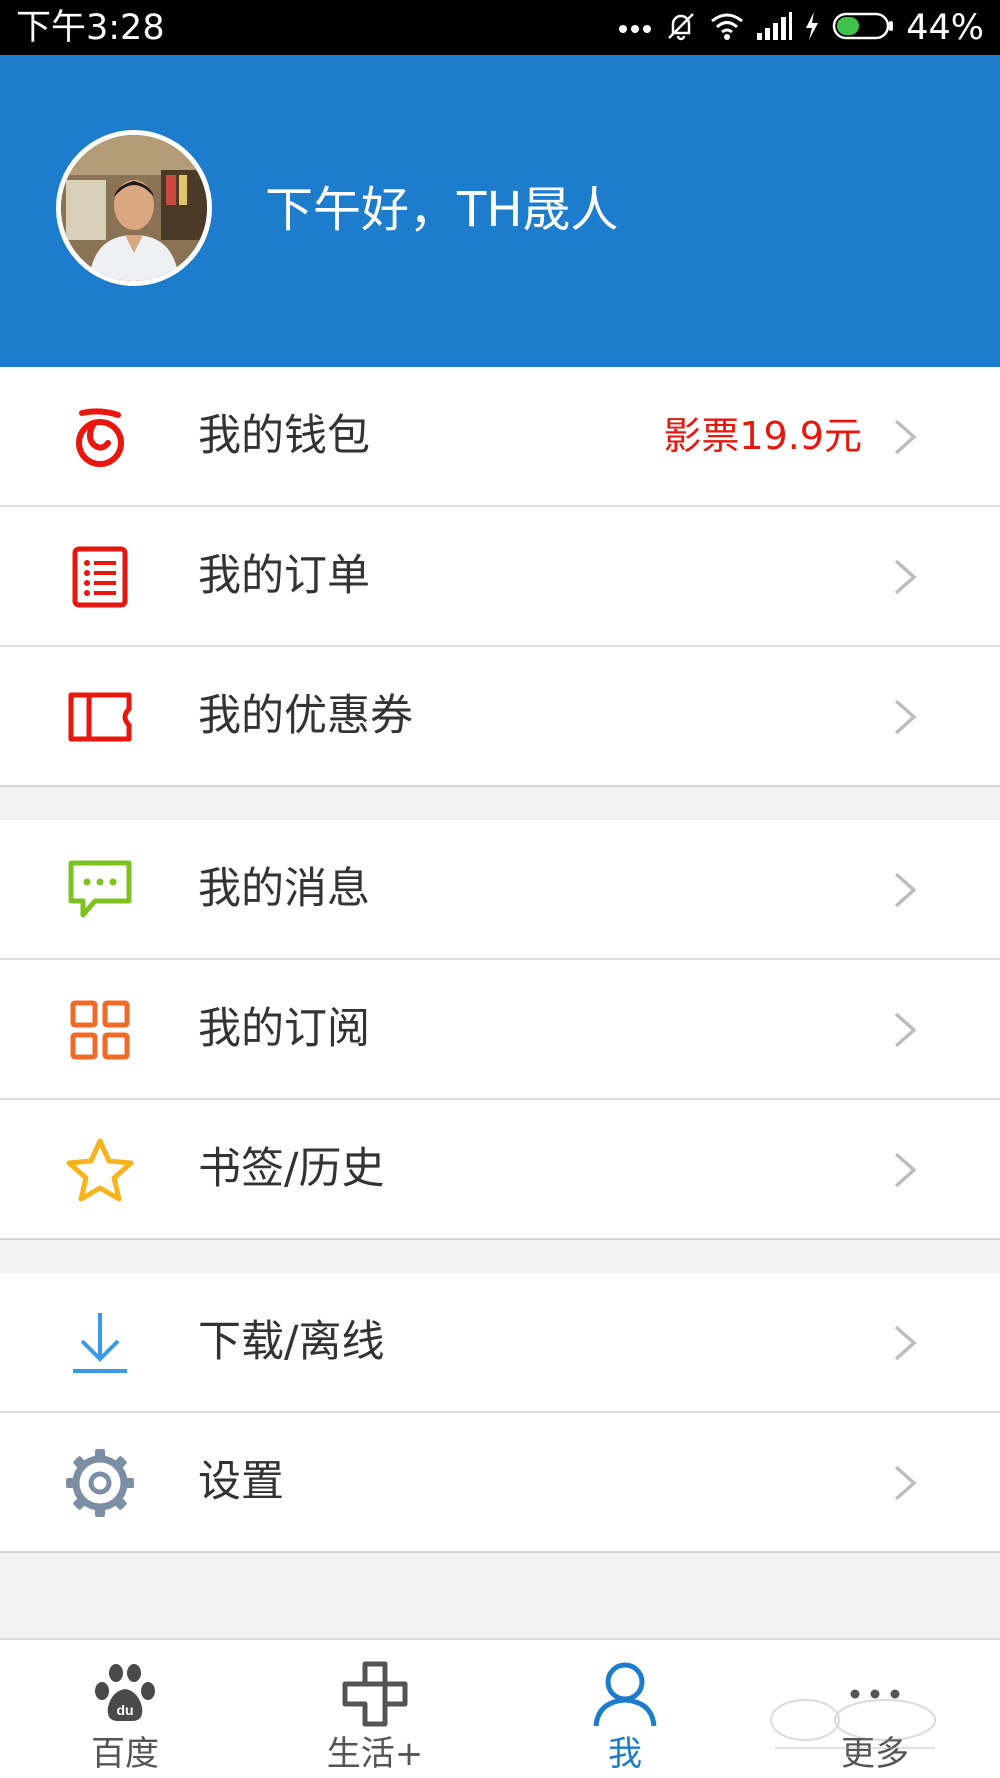  I want to click on battery-percent: 44%, so click(945, 28).